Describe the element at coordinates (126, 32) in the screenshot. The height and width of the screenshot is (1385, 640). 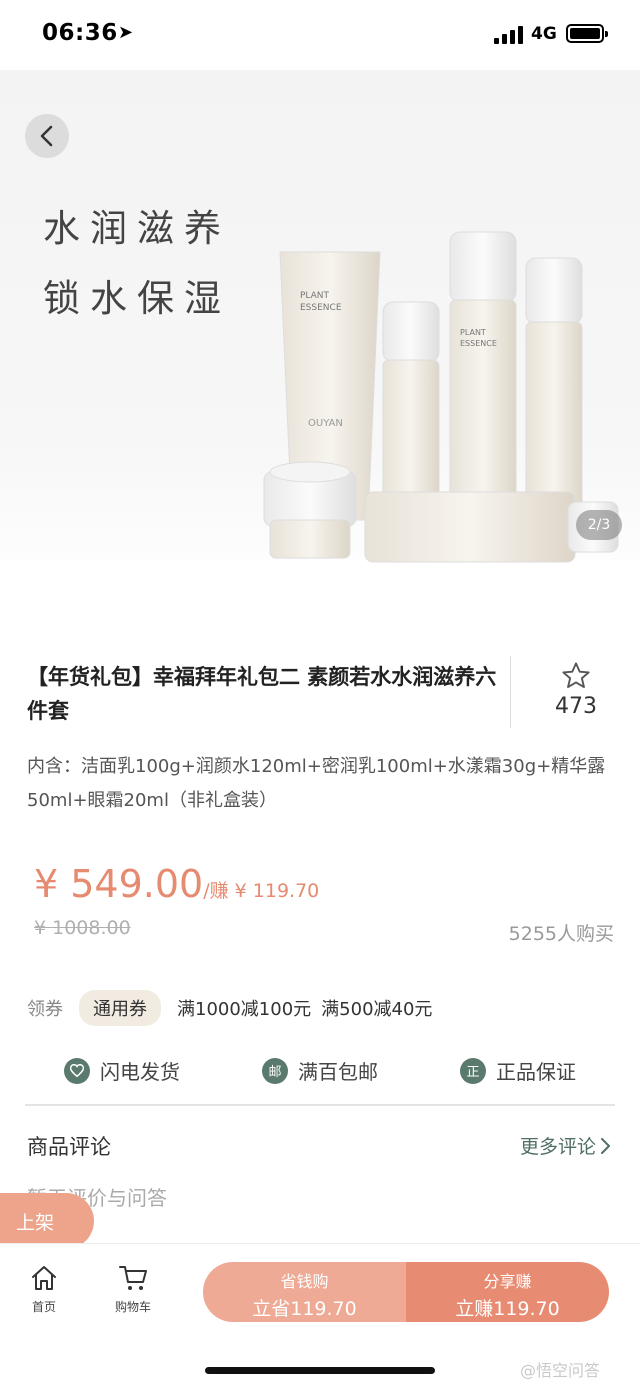
I see `location-arrow-icon: ➤` at that location.